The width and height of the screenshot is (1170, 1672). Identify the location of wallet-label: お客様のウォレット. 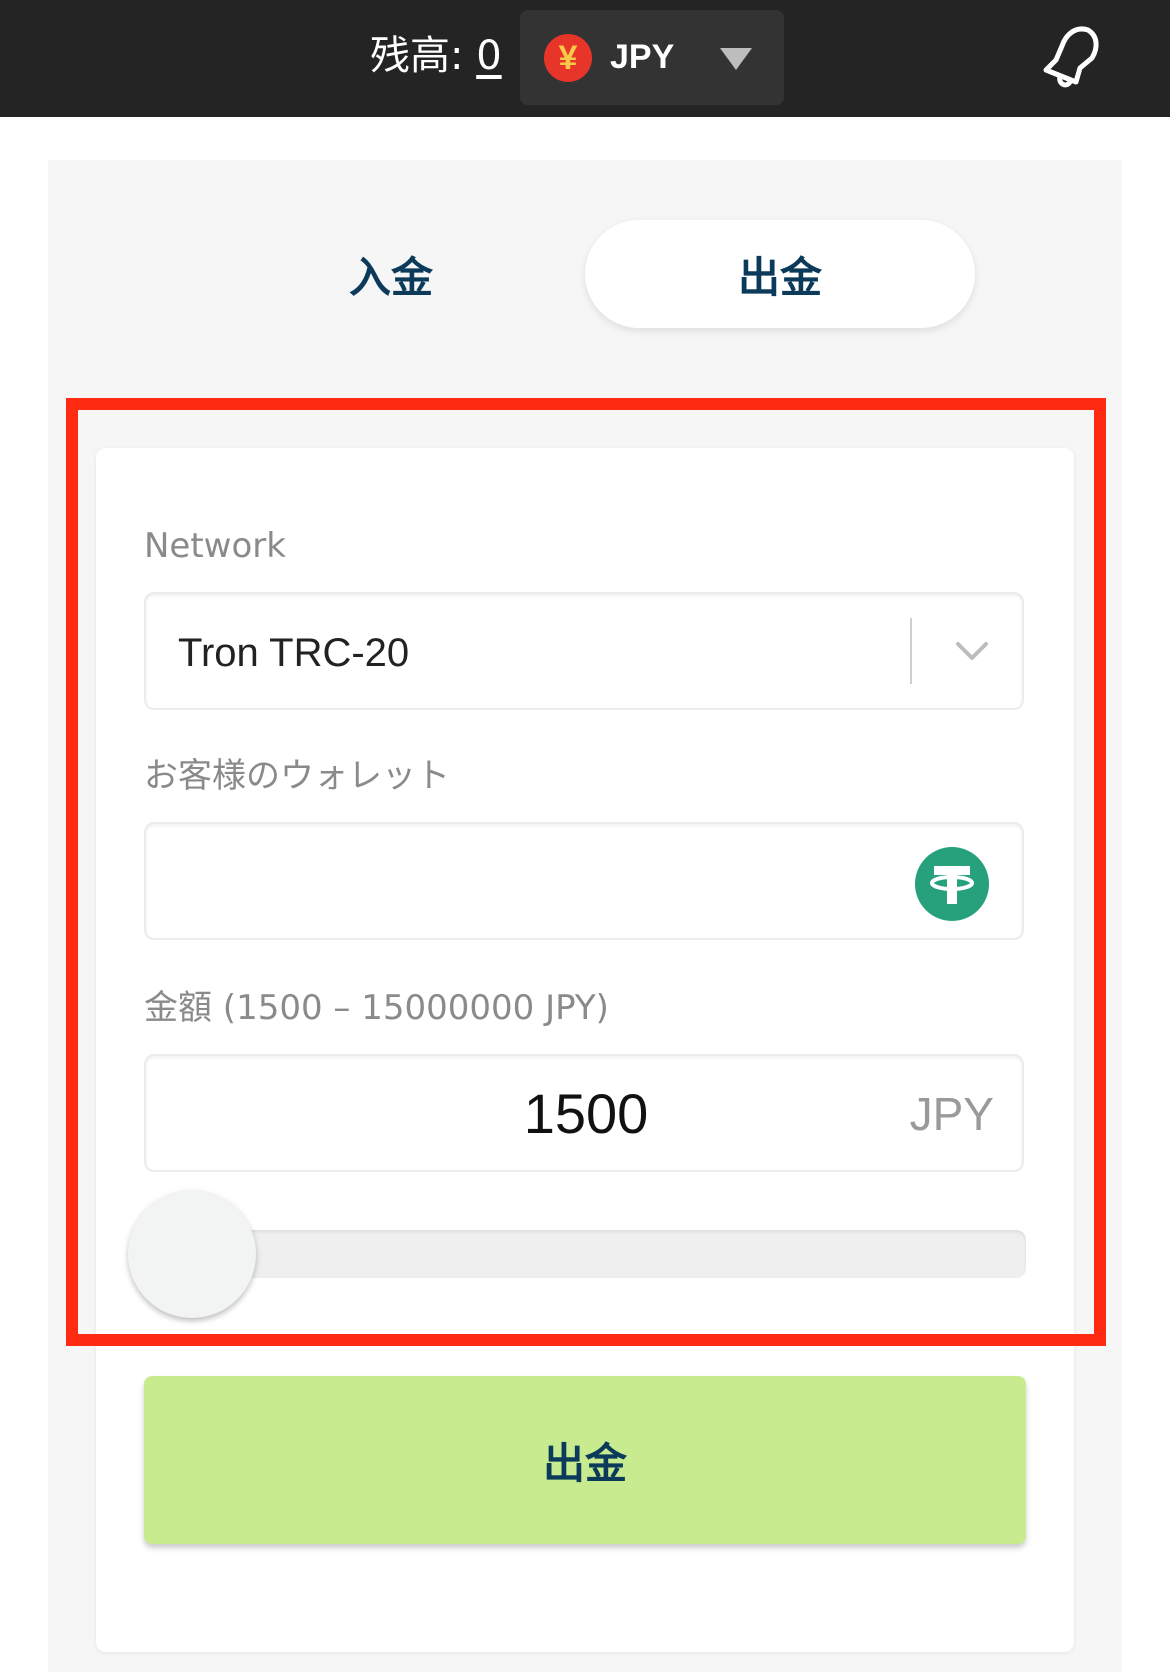
(297, 776).